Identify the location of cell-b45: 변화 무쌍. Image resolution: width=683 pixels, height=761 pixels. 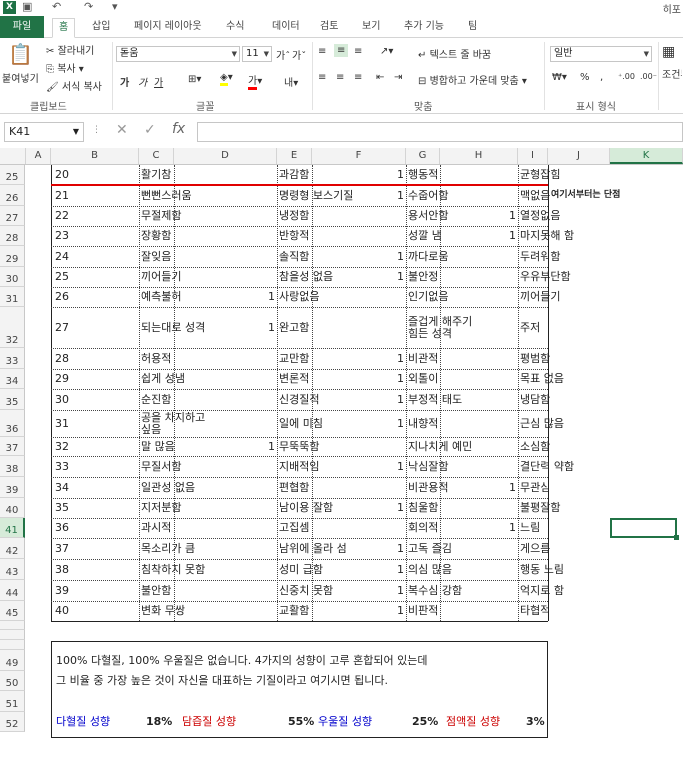
(162, 611).